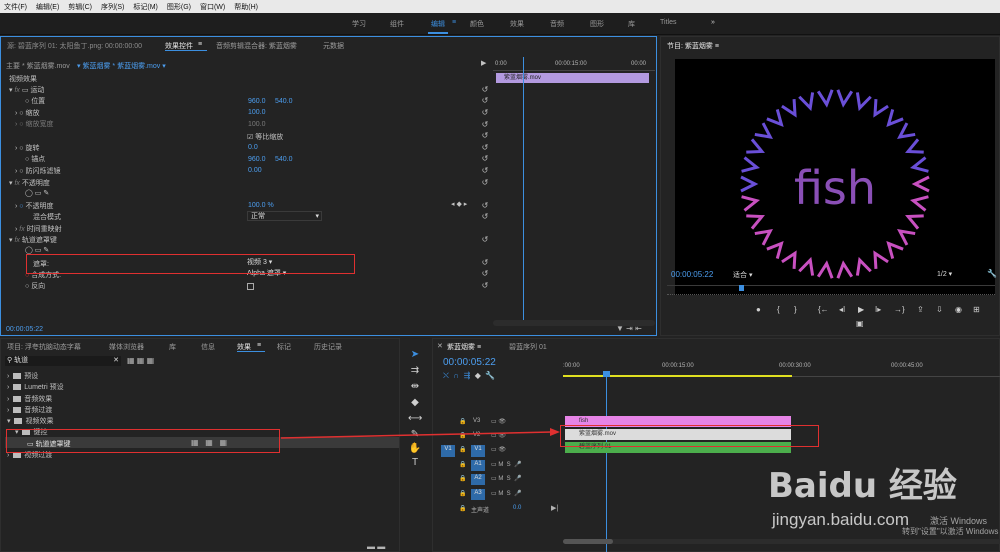  Describe the element at coordinates (841, 519) in the screenshot. I see `baidu-url: jingyan.baidu.com` at that location.